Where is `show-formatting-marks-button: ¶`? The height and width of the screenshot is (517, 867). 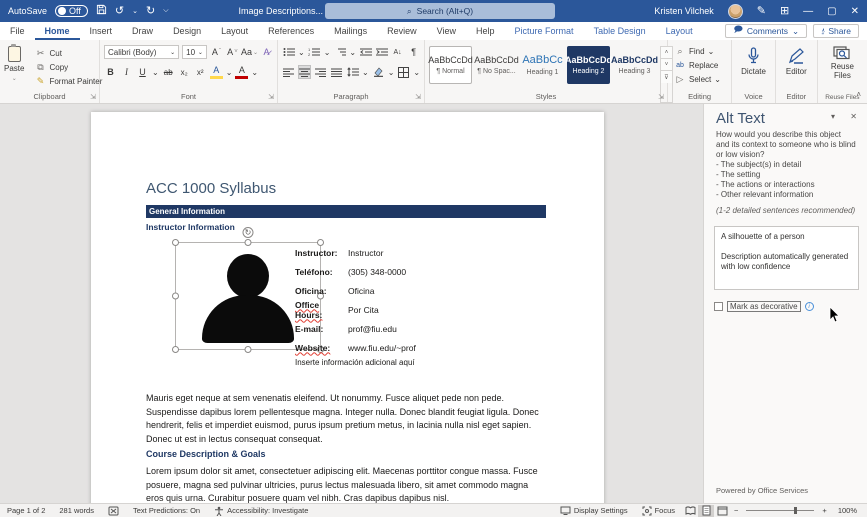 show-formatting-marks-button: ¶ is located at coordinates (413, 52).